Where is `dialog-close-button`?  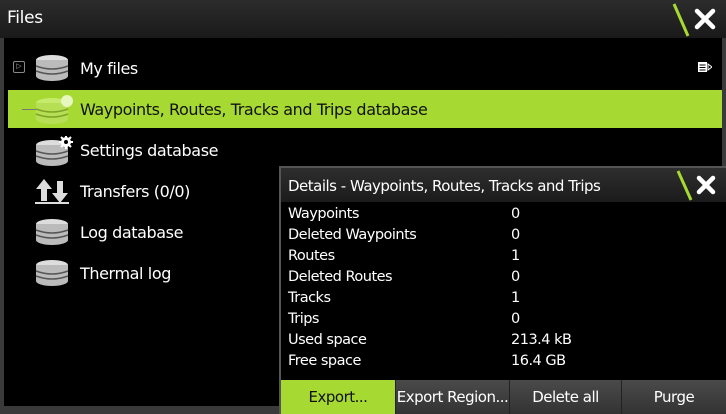 dialog-close-button is located at coordinates (698, 185).